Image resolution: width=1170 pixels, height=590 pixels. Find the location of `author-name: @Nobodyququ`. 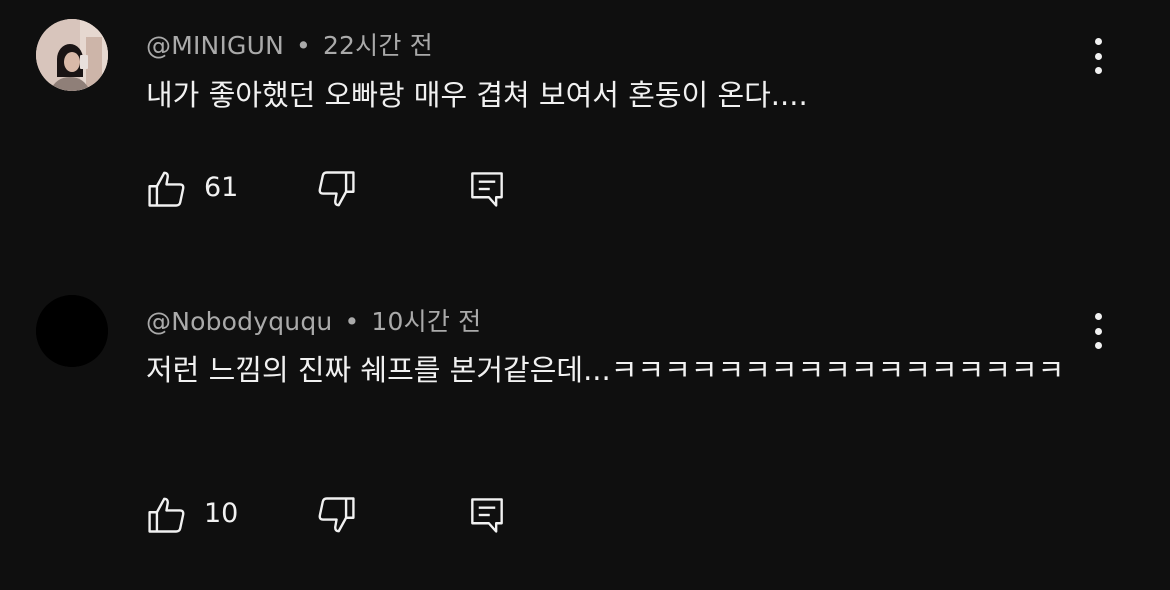

author-name: @Nobodyququ is located at coordinates (239, 321).